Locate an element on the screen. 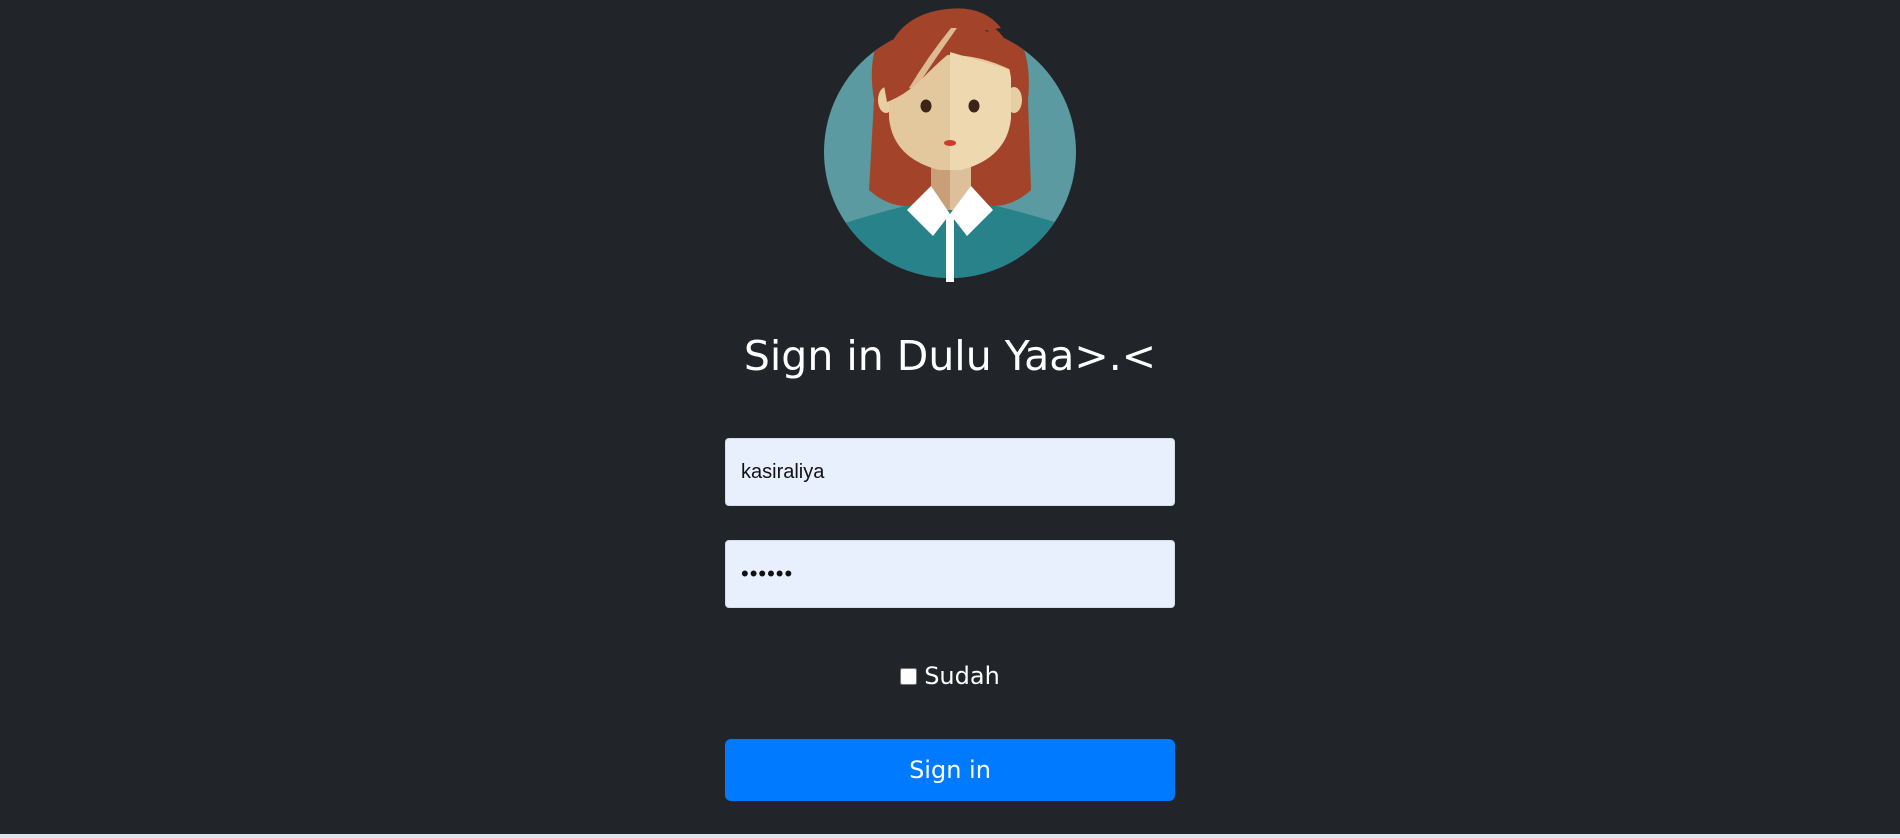 Image resolution: width=1900 pixels, height=838 pixels. username-input is located at coordinates (950, 472).